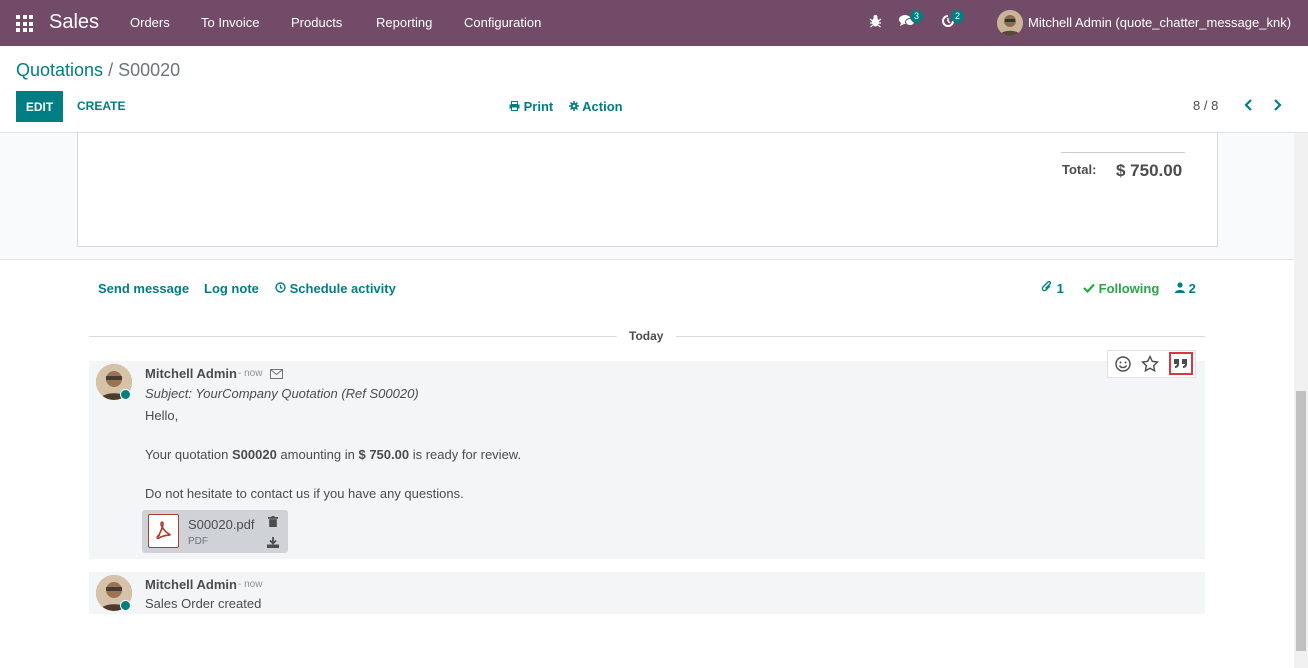 The width and height of the screenshot is (1308, 668). I want to click on action-label: Action, so click(602, 106).